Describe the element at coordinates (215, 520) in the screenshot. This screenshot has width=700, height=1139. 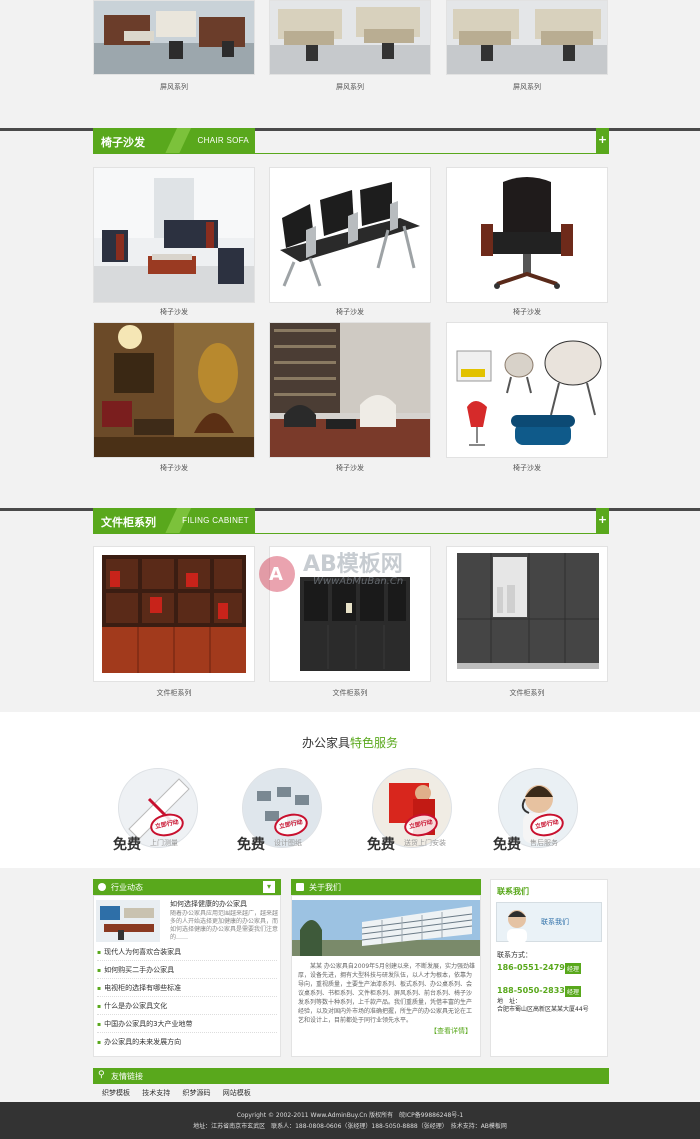
I see `section-subtitle: FILING CABINET` at that location.